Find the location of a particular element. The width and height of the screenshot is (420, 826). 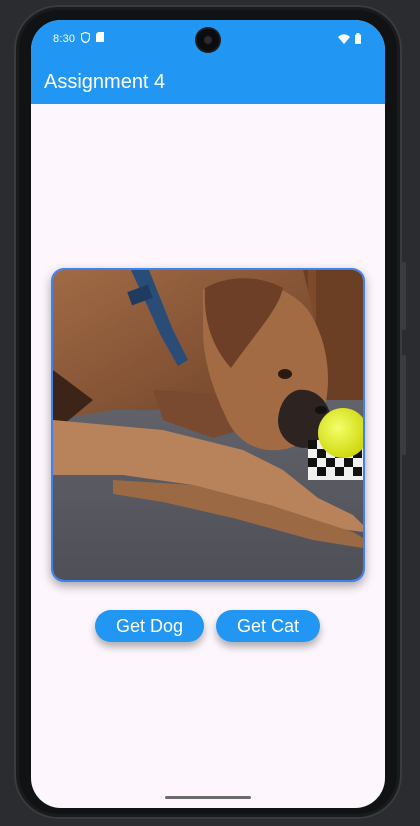

get-dog-button: Get Dog is located at coordinates (149, 626).